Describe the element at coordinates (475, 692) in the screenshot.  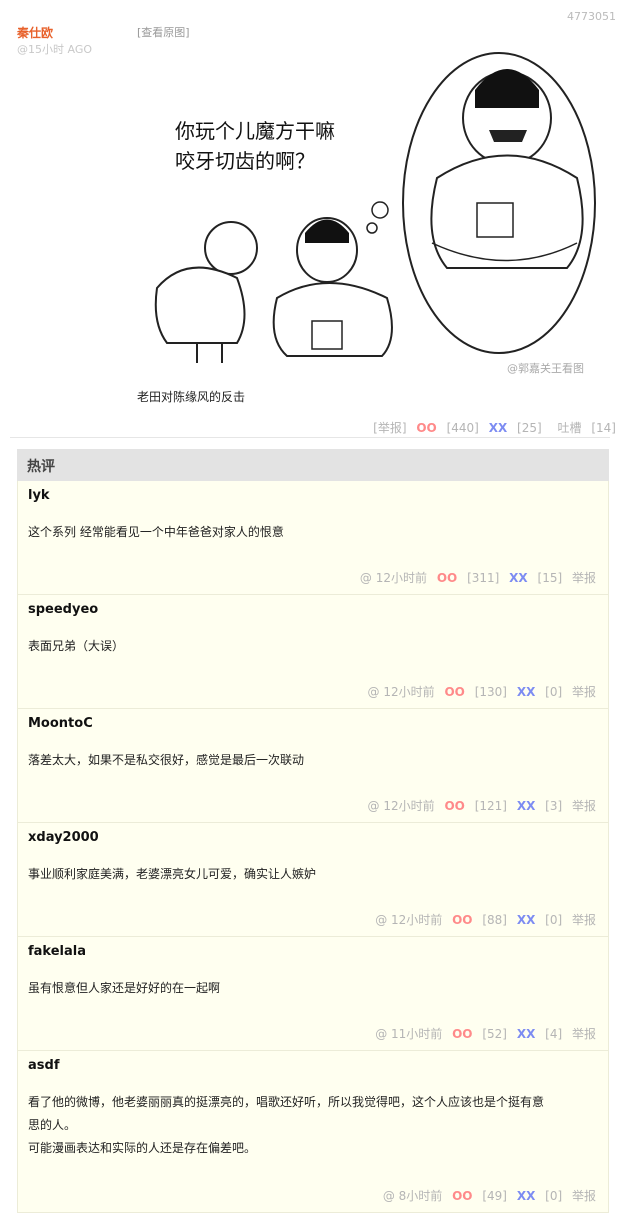
I see `comment-oo-button: OO [130]` at that location.